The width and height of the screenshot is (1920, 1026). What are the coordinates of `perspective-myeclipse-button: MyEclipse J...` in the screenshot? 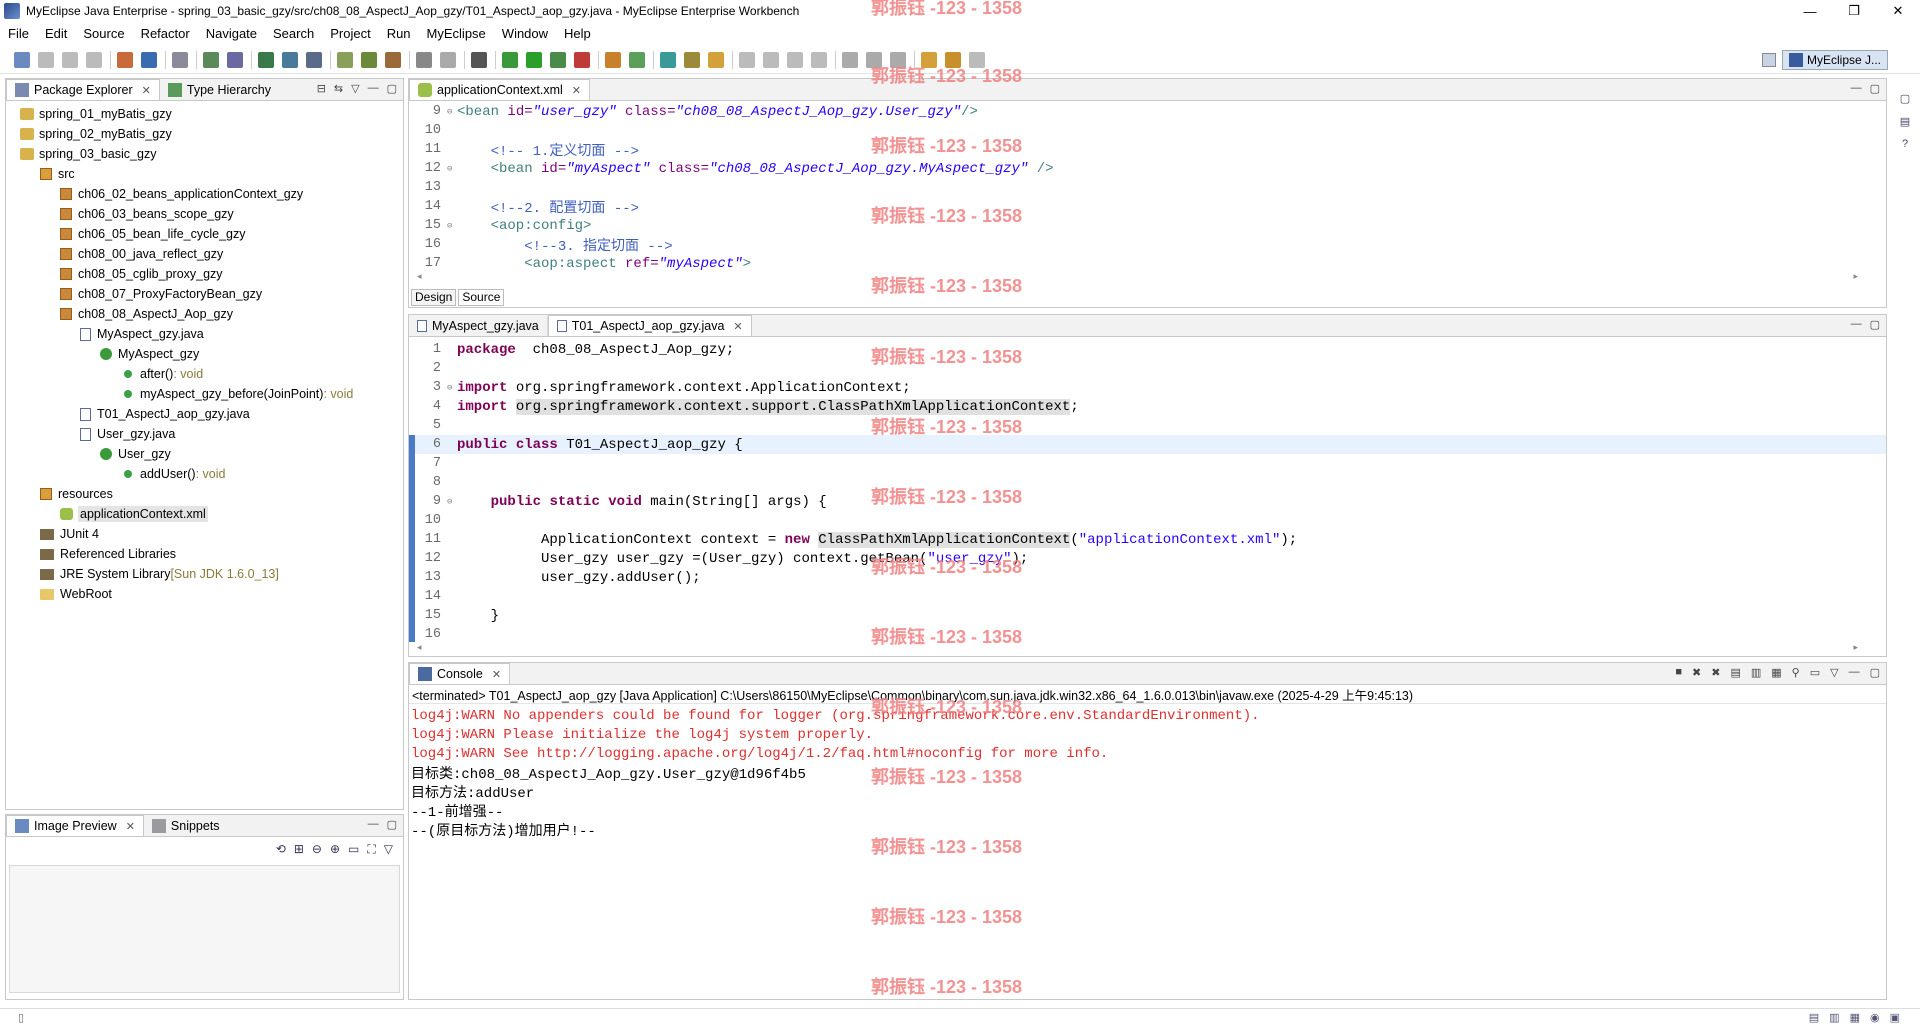 It's located at (1834, 60).